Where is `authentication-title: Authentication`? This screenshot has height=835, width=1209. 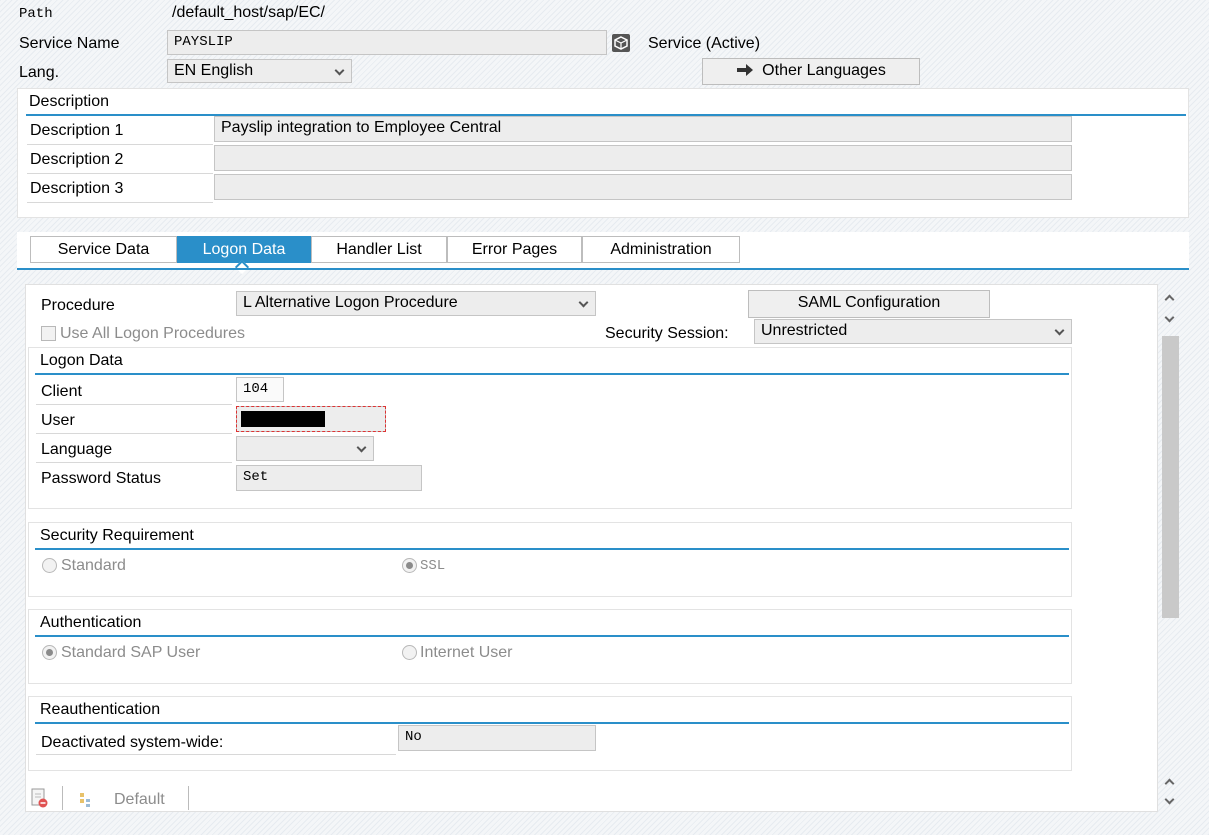
authentication-title: Authentication is located at coordinates (91, 622).